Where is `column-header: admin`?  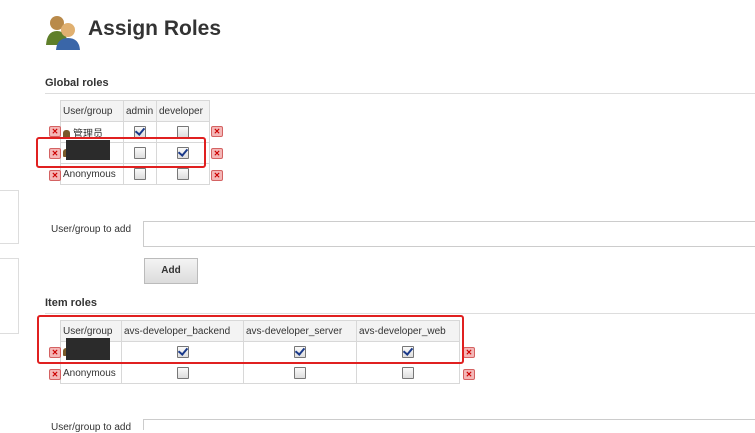
column-header: admin is located at coordinates (140, 111).